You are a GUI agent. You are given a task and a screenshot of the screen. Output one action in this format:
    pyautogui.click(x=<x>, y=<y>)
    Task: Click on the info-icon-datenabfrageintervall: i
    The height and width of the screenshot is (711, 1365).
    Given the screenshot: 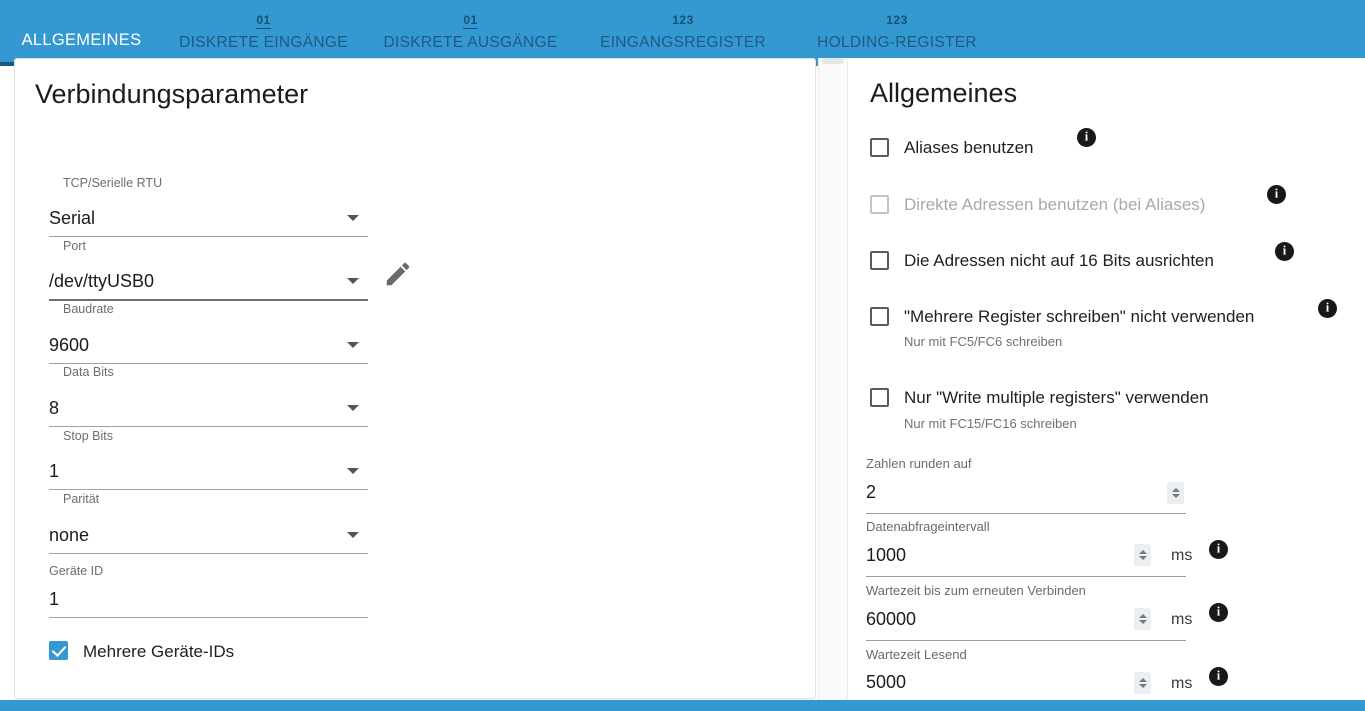 What is the action you would take?
    pyautogui.click(x=1218, y=549)
    